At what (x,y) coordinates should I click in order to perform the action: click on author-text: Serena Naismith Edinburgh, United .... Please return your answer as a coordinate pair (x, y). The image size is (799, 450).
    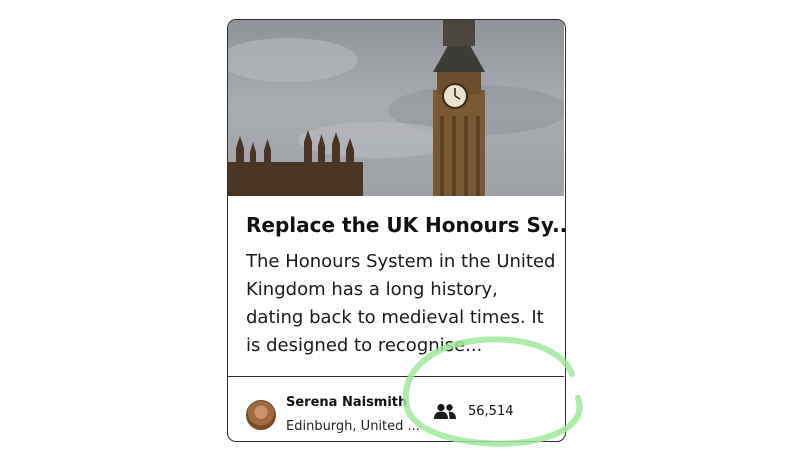
    Looking at the image, I should click on (353, 415).